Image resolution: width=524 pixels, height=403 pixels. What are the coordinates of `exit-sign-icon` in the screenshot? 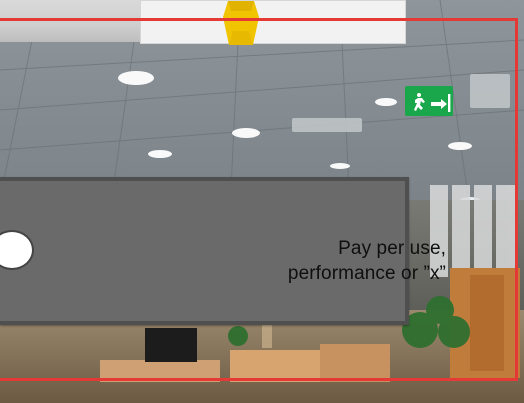 It's located at (429, 101).